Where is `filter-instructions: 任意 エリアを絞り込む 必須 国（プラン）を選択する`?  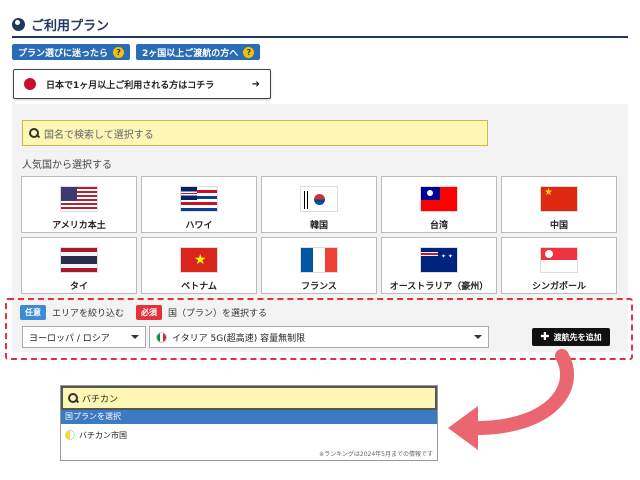 filter-instructions: 任意 エリアを絞り込む 必須 国（プラン）を選択する is located at coordinates (143, 312).